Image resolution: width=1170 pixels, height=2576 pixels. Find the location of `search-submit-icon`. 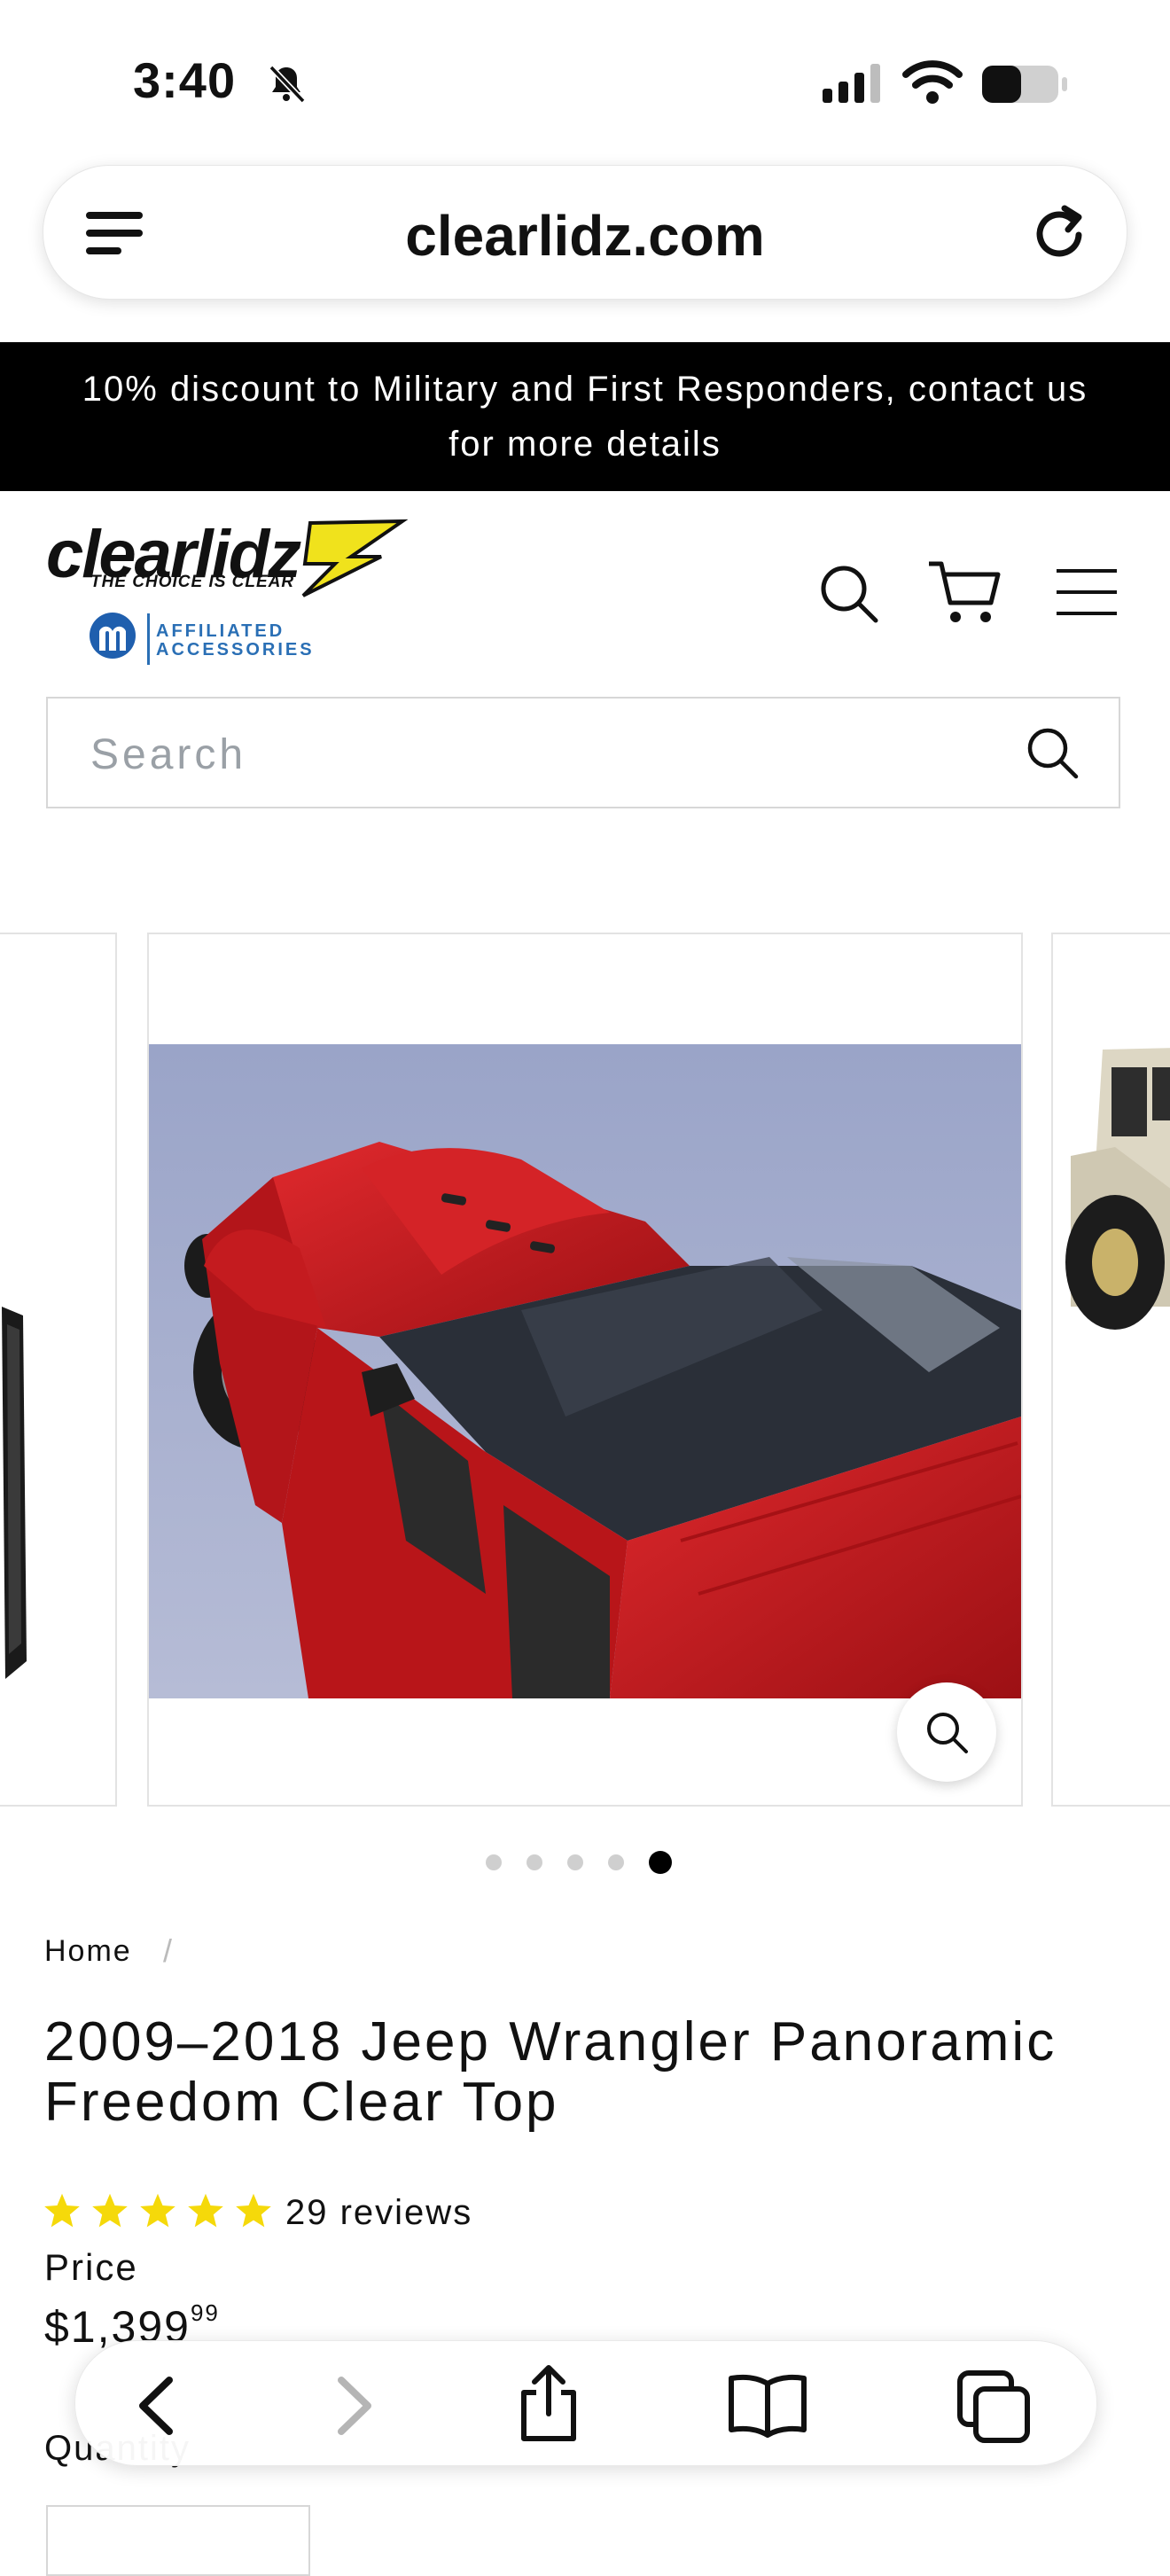

search-submit-icon is located at coordinates (1052, 752).